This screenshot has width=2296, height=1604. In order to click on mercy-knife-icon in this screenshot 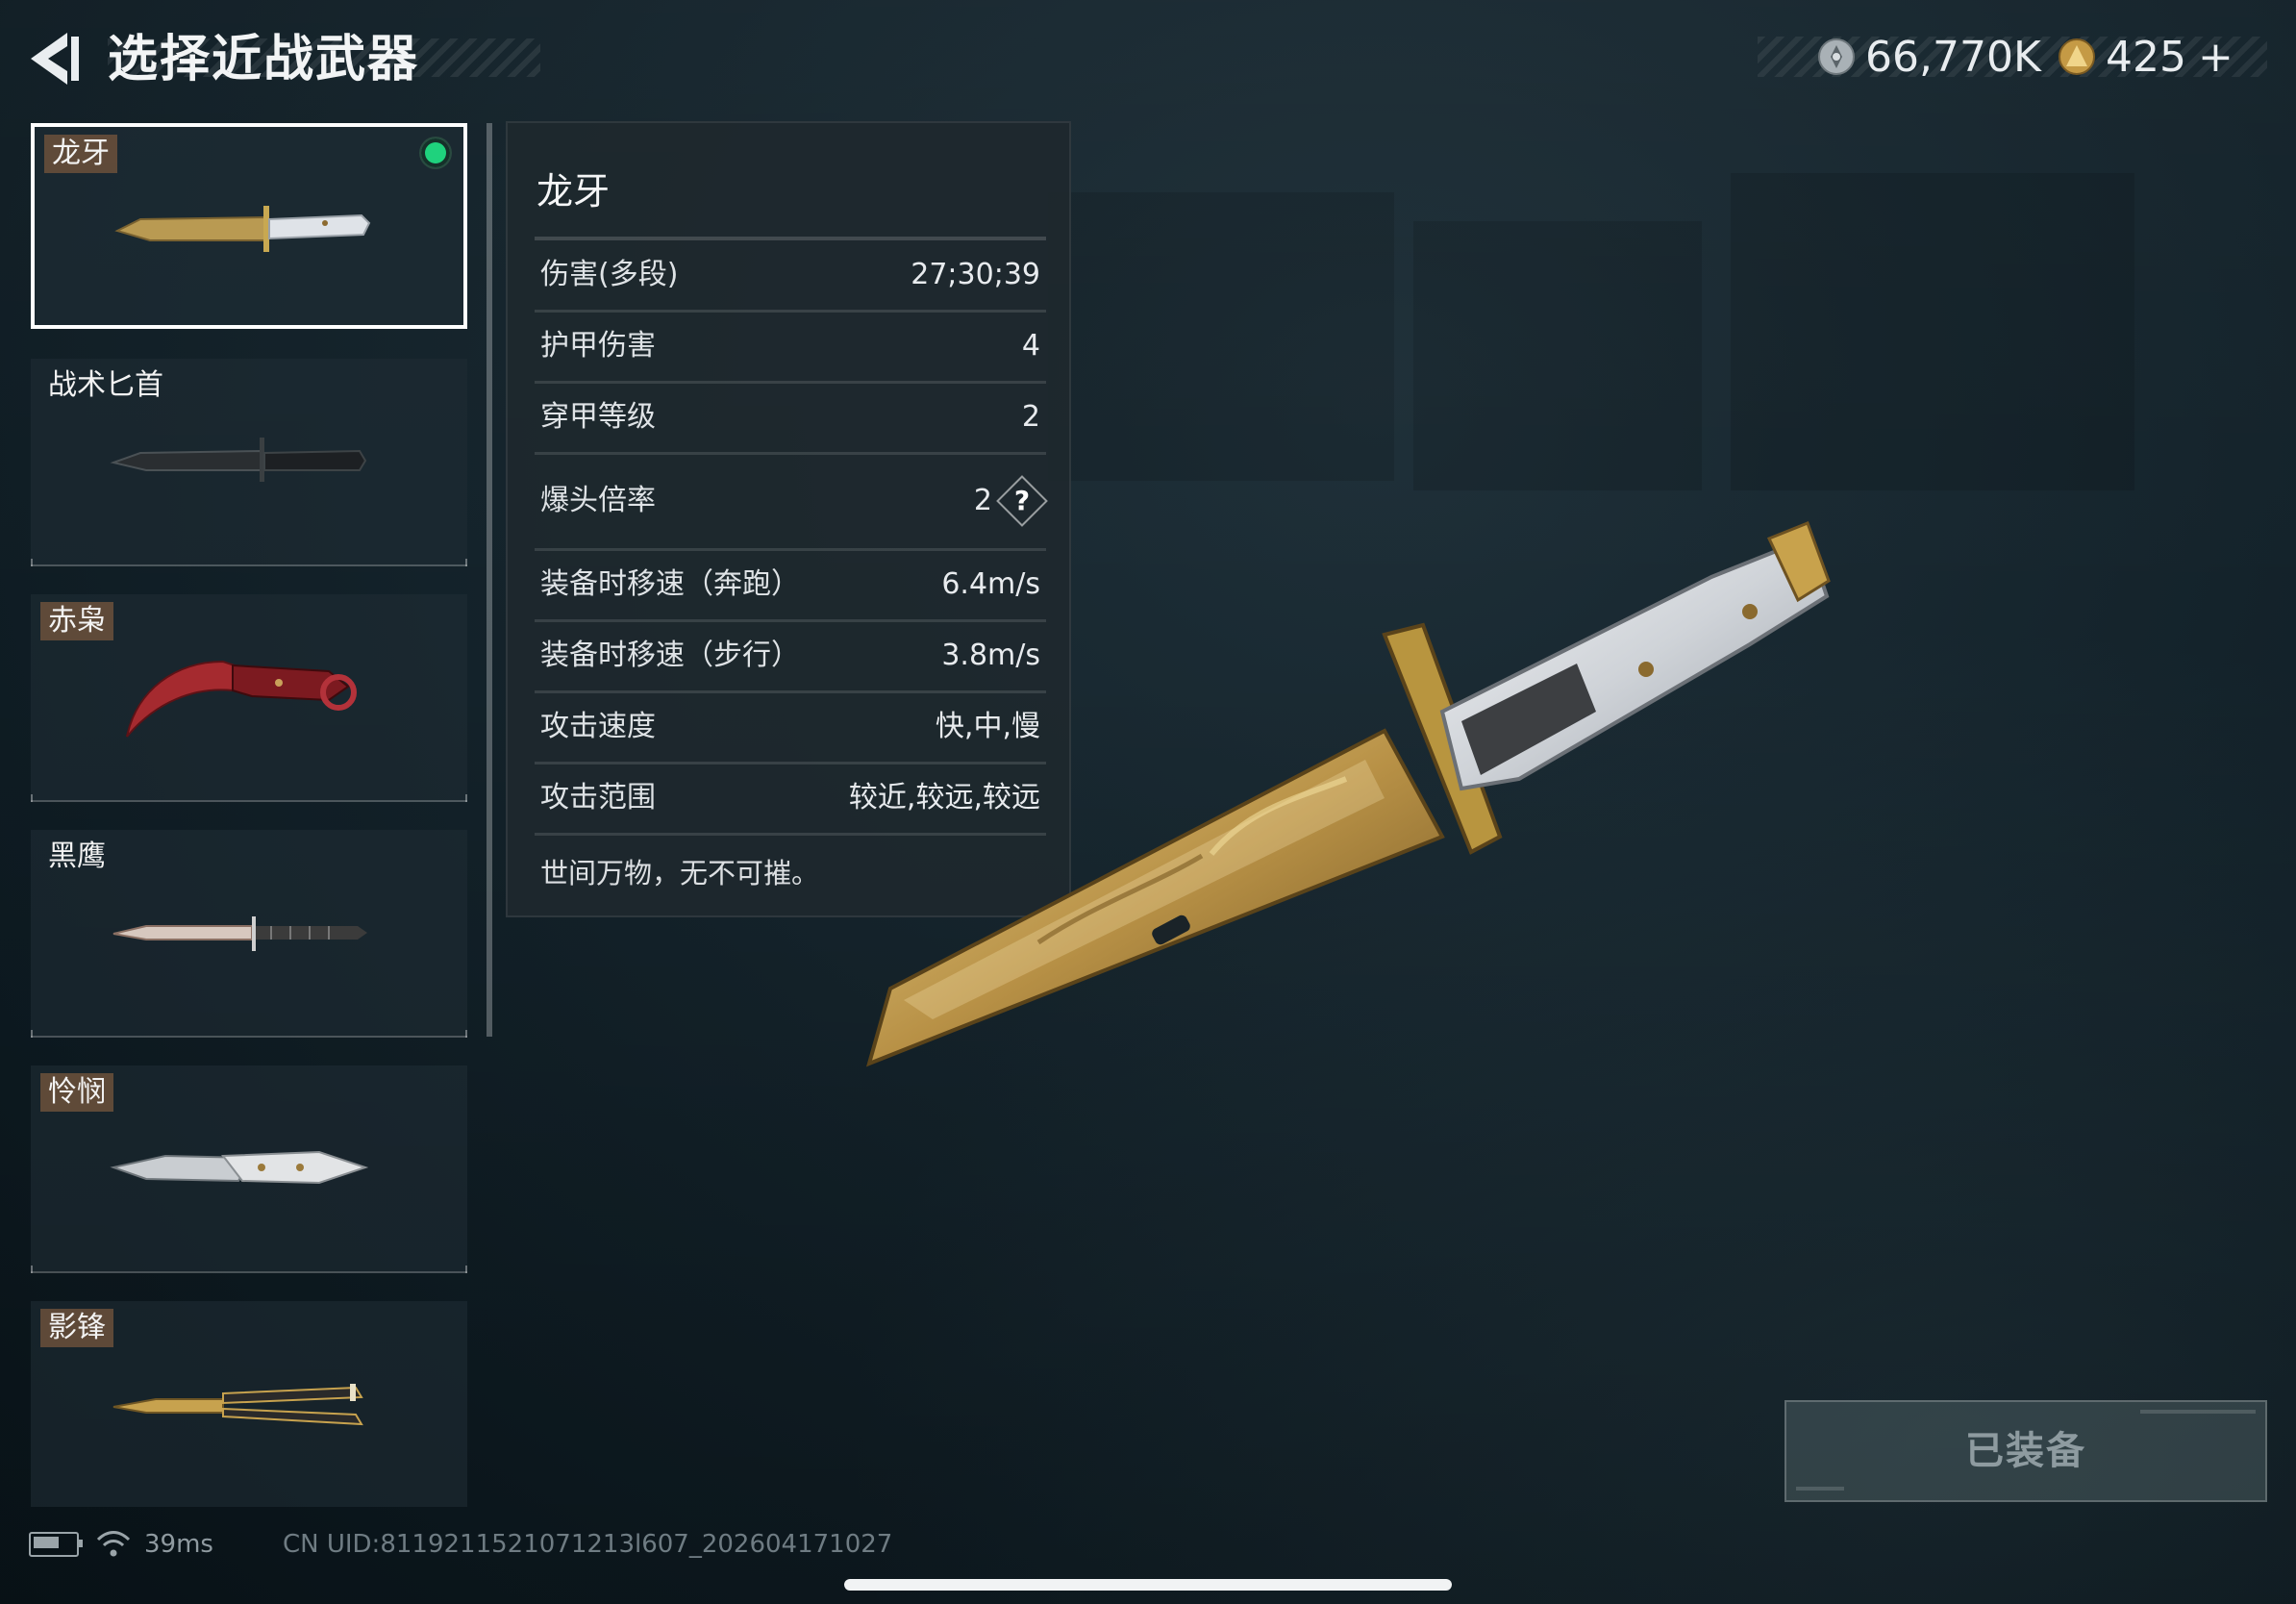, I will do `click(239, 1167)`.